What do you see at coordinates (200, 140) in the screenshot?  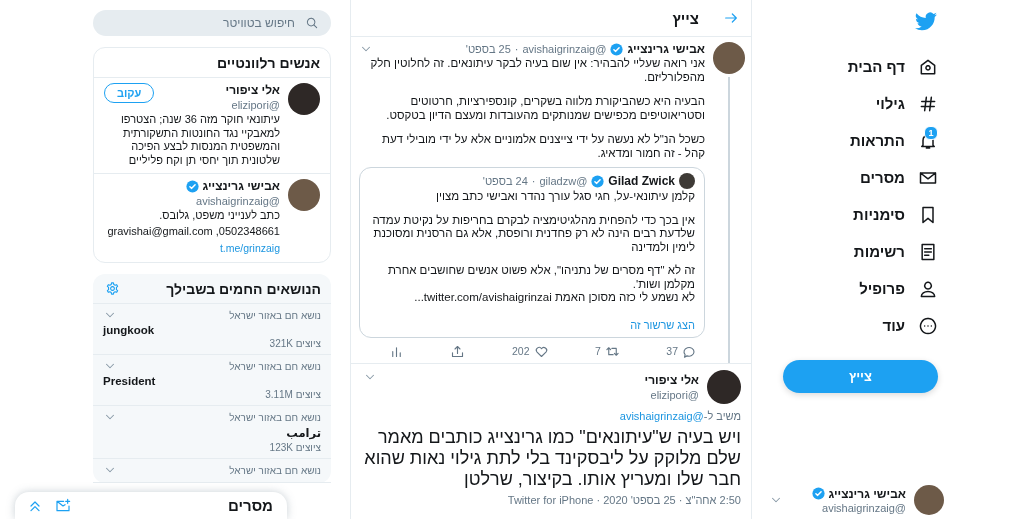 I see `user-bio: עיתונאי חוקר מזה 36 שנה; הצטרפו למאבקיי נגד החונטות התשקורתית והמשפטית המנסות לבצע הפיכה שלטונית תוך יחסי תן וקח פליליים` at bounding box center [200, 140].